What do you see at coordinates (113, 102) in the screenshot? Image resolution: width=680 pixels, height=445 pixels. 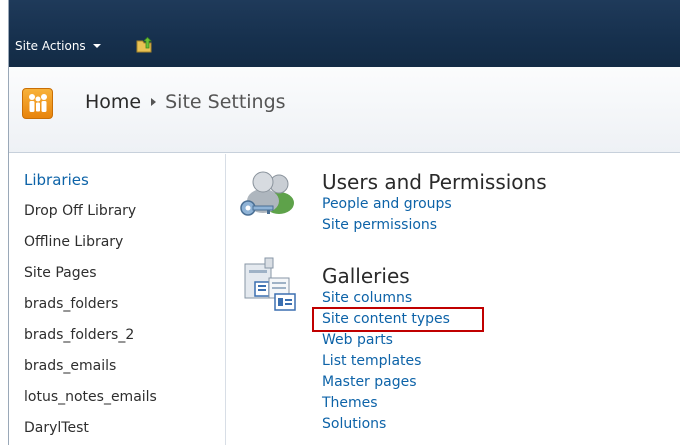 I see `breadcrumb-home-link: Home` at bounding box center [113, 102].